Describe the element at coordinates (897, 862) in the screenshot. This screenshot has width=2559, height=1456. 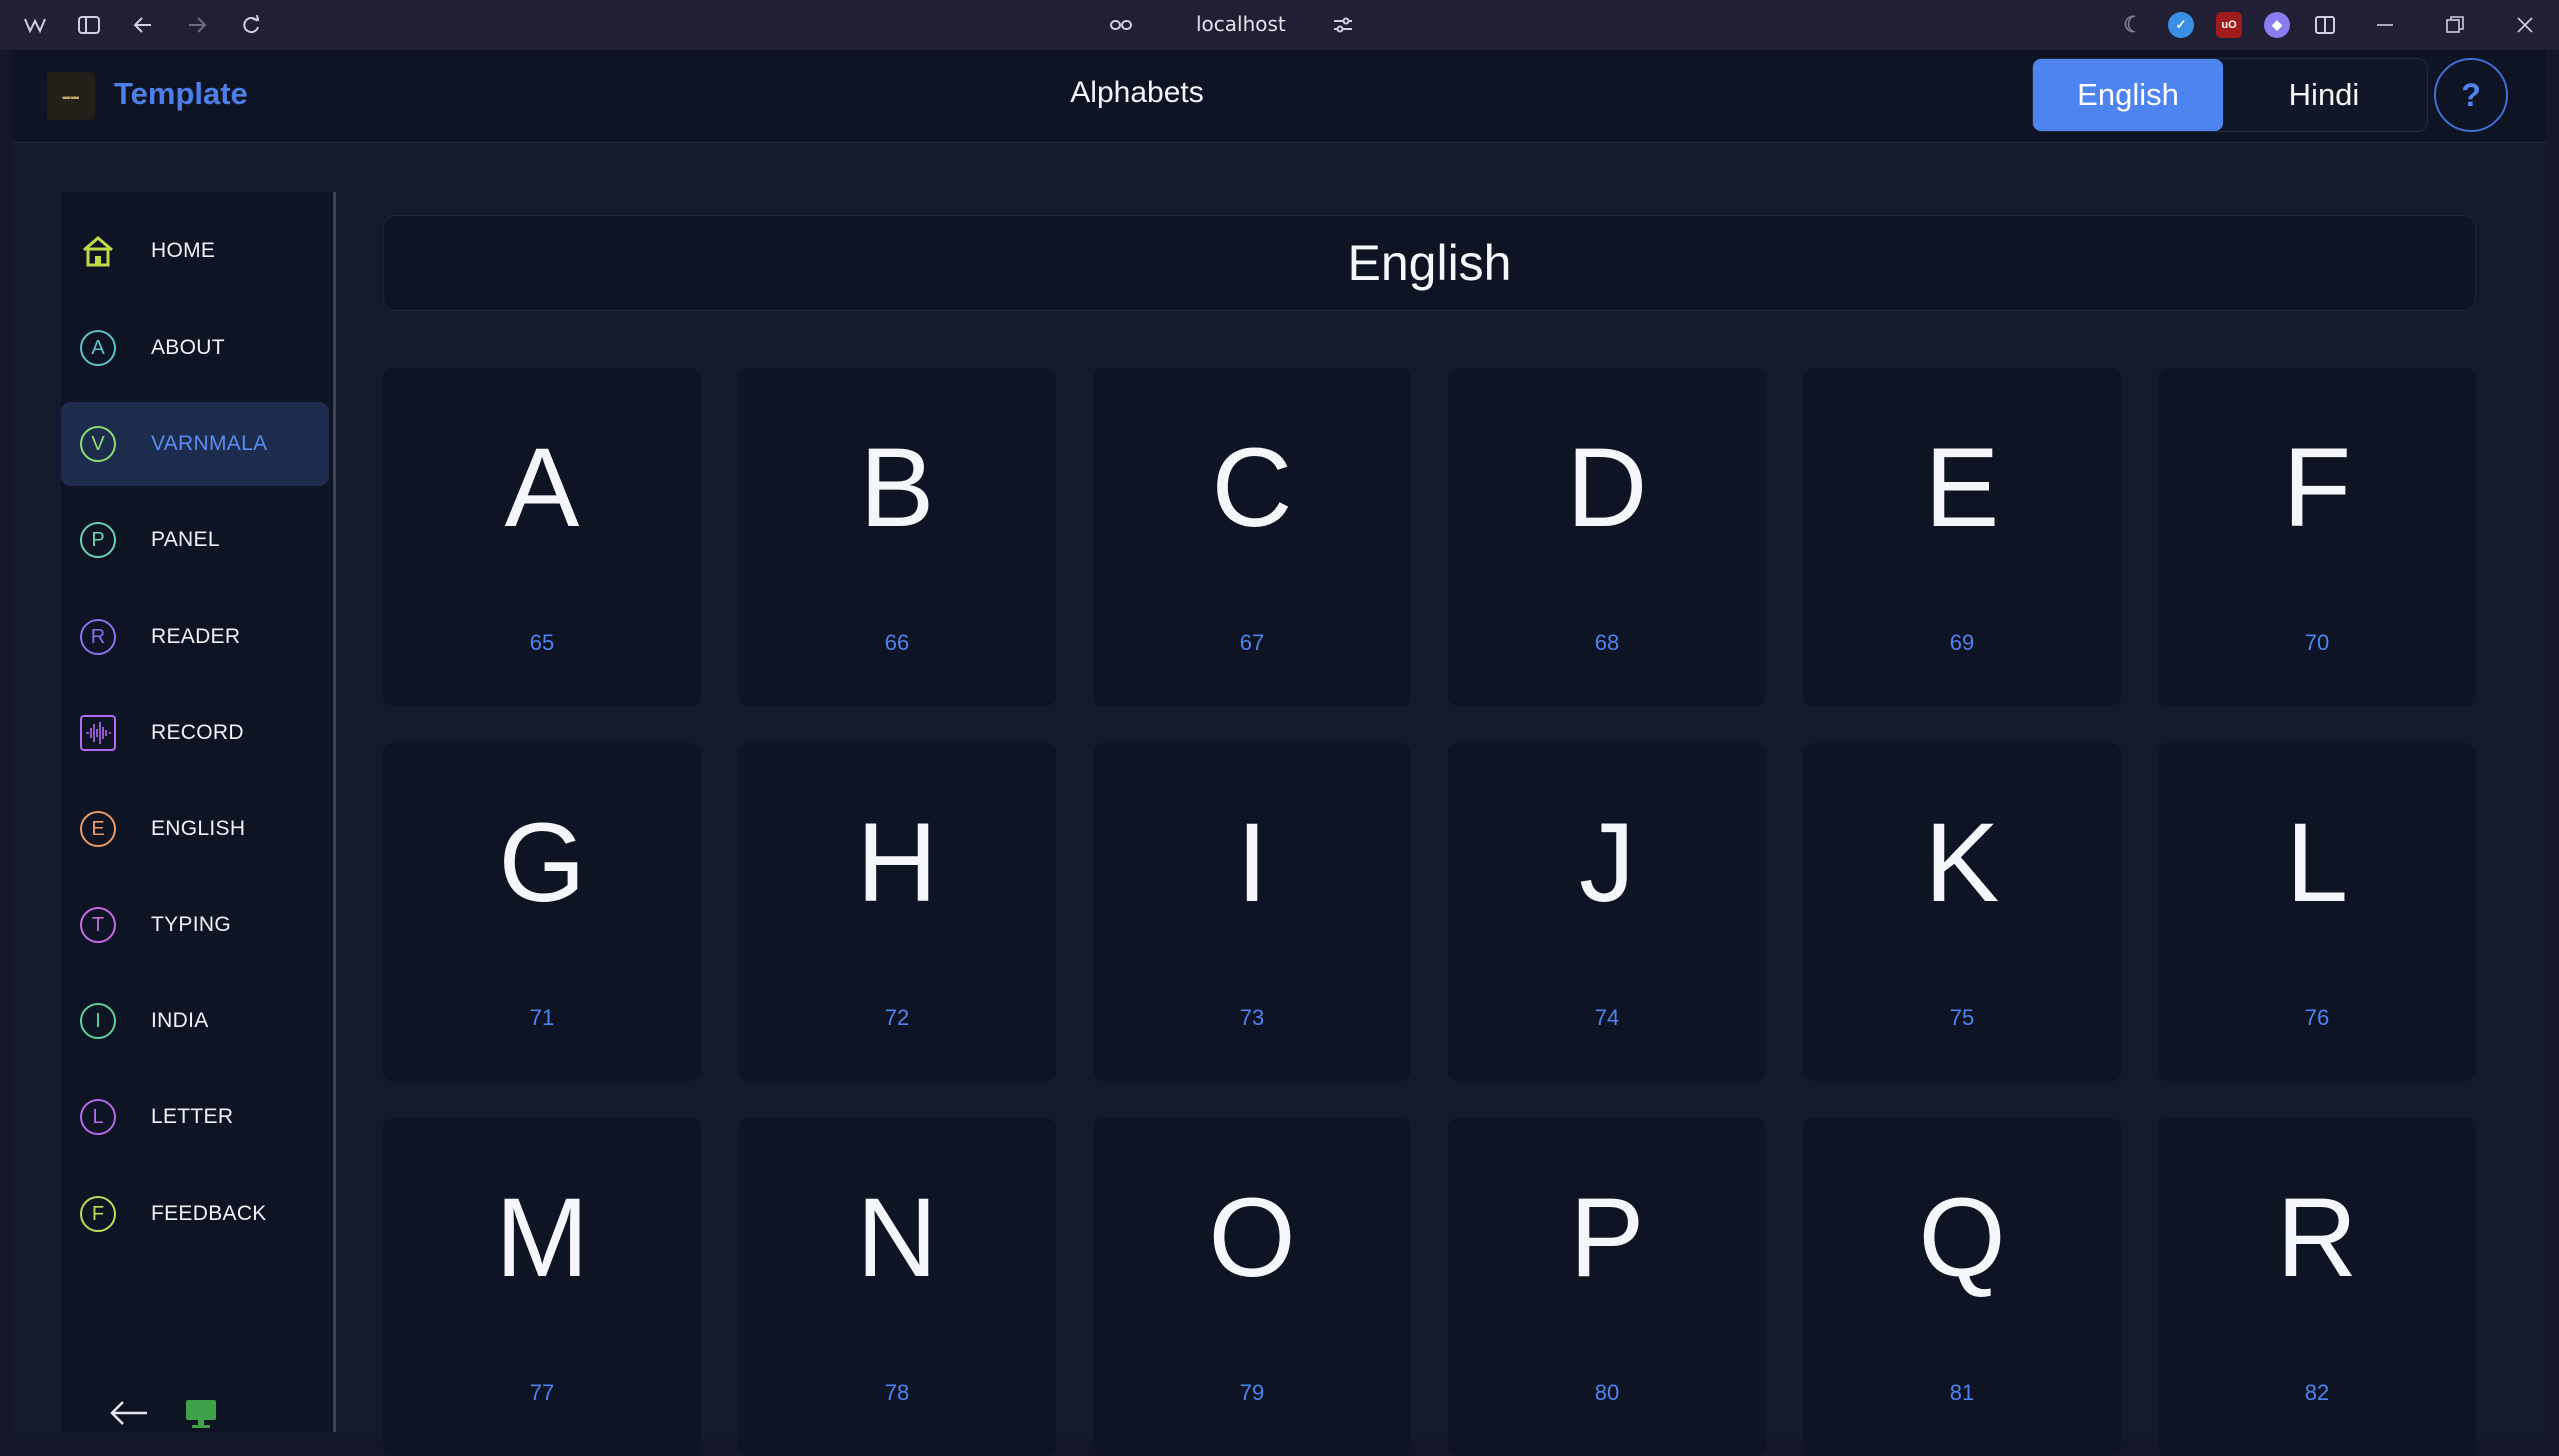
I see `letter-glyph: H` at that location.